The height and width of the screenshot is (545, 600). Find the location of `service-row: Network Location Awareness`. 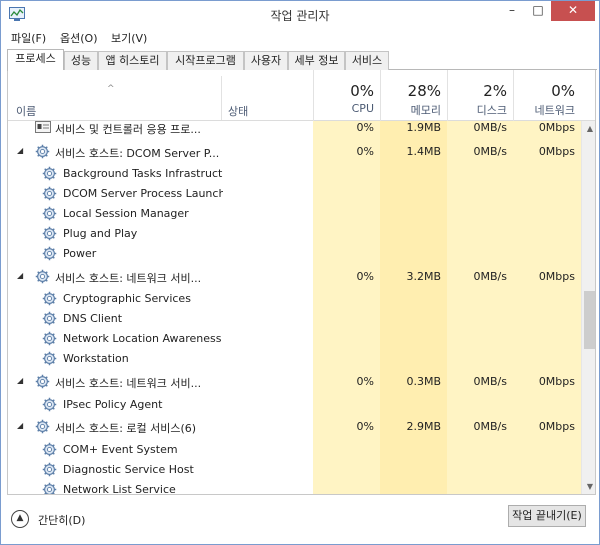

service-row: Network Location Awareness is located at coordinates (294, 339).